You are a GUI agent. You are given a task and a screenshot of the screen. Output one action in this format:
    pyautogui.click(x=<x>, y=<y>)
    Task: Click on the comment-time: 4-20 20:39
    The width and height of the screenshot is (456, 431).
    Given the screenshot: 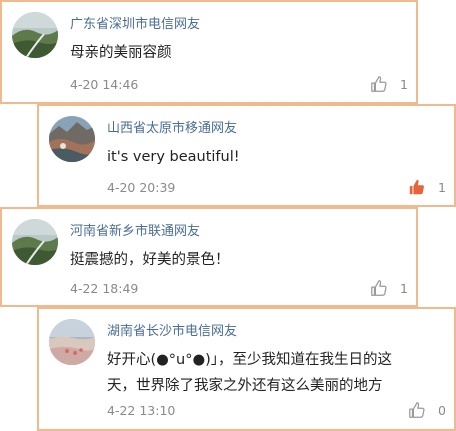 What is the action you would take?
    pyautogui.click(x=141, y=187)
    